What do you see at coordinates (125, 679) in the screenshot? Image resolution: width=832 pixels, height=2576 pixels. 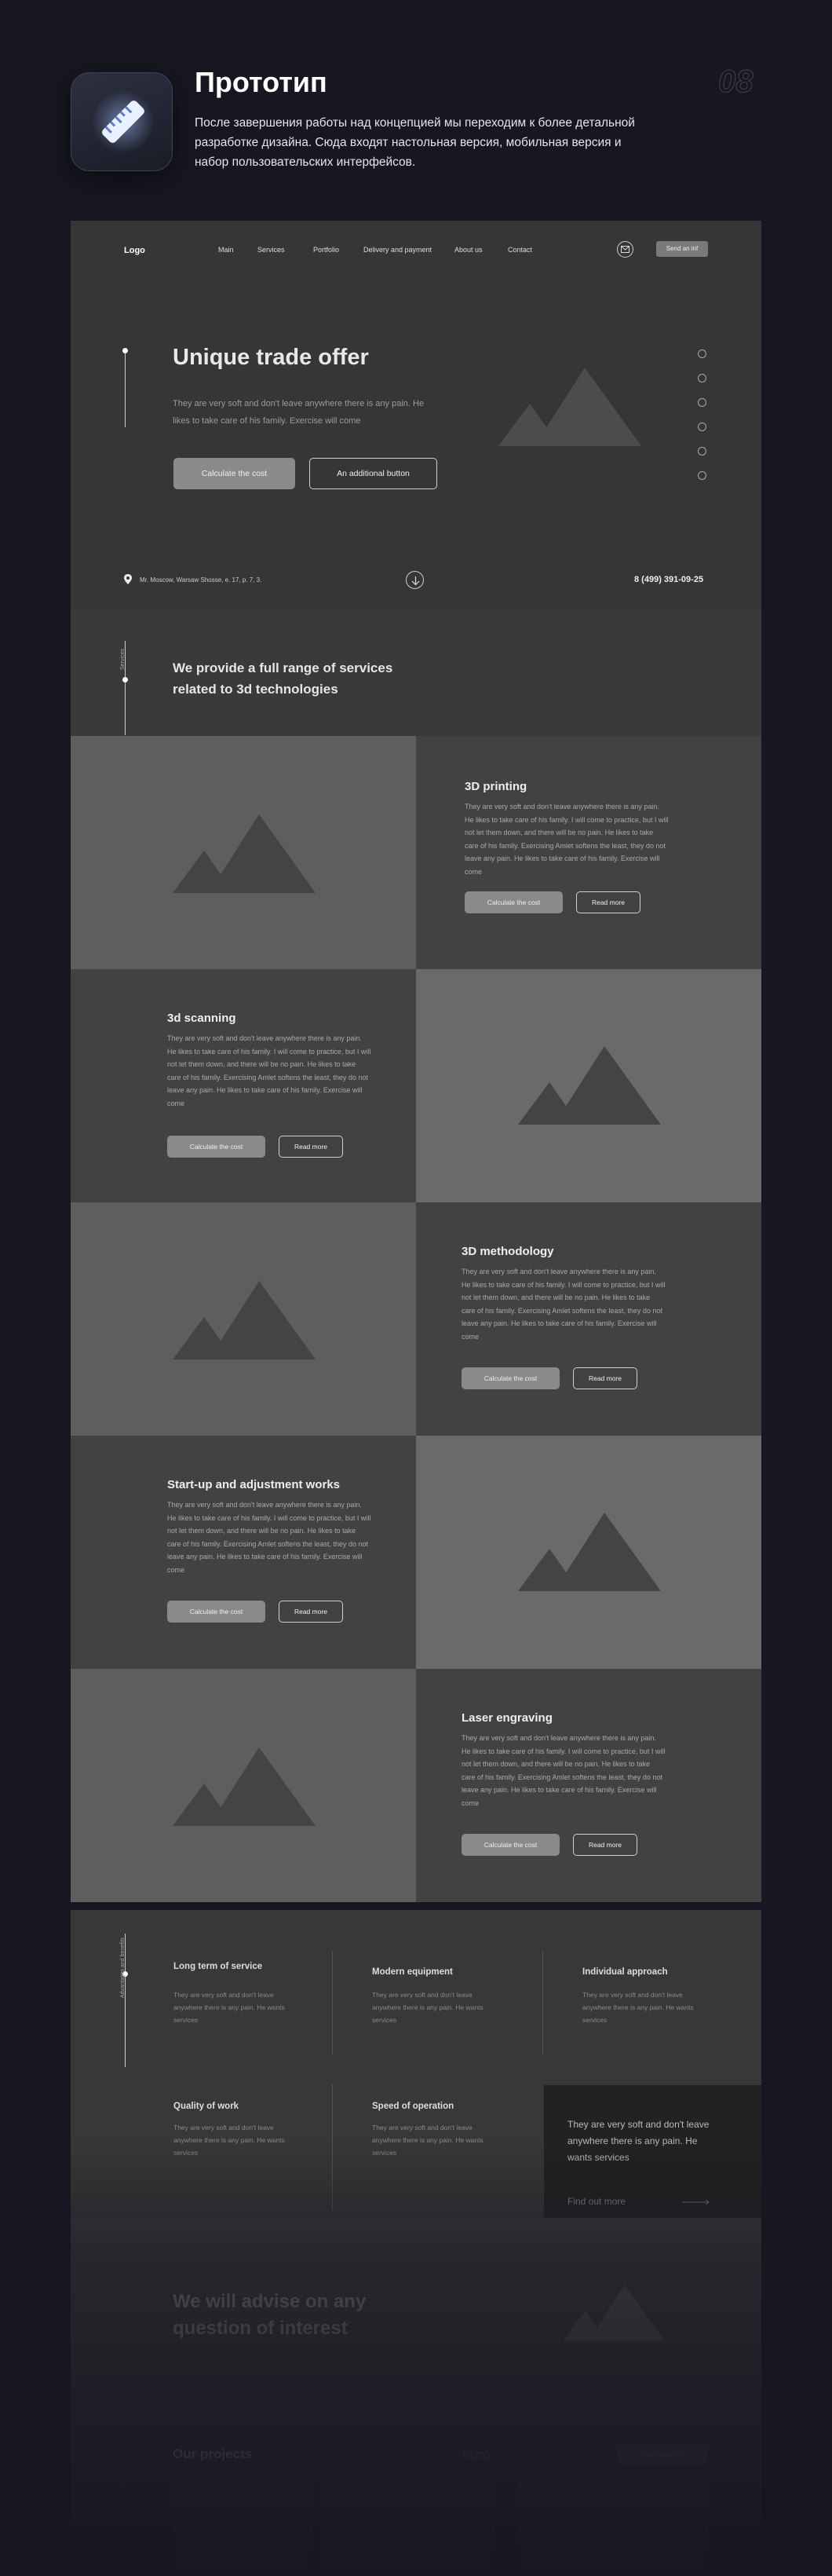 I see `services-progress-dot` at bounding box center [125, 679].